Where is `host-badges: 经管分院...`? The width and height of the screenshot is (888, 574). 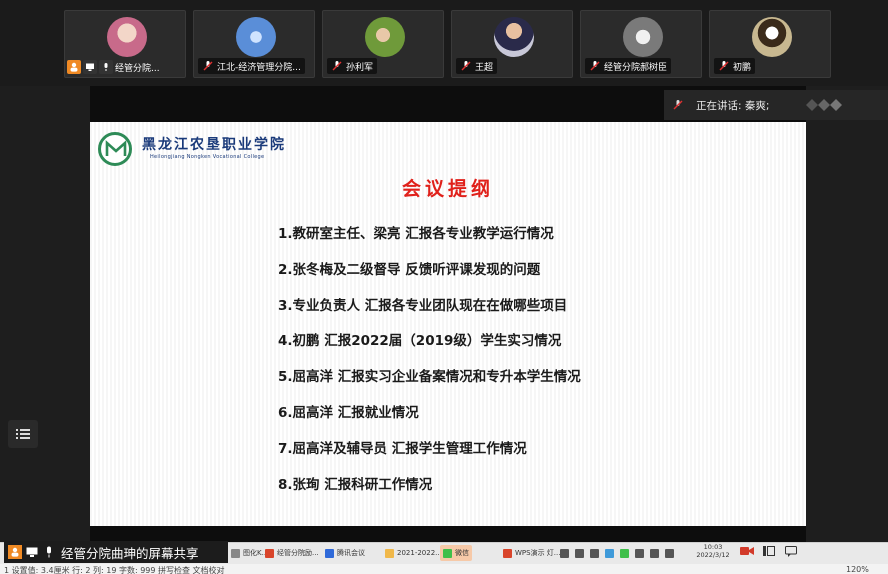
host-badges: 经管分院... is located at coordinates (113, 67).